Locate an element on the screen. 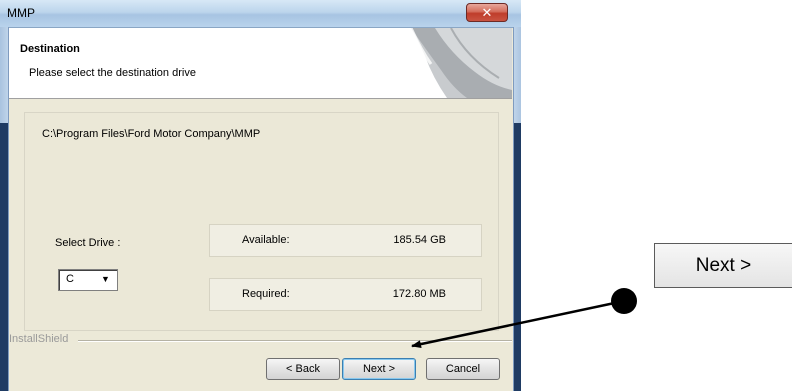 The width and height of the screenshot is (792, 391). available-space-box: Available: 185.54 GB is located at coordinates (345, 240).